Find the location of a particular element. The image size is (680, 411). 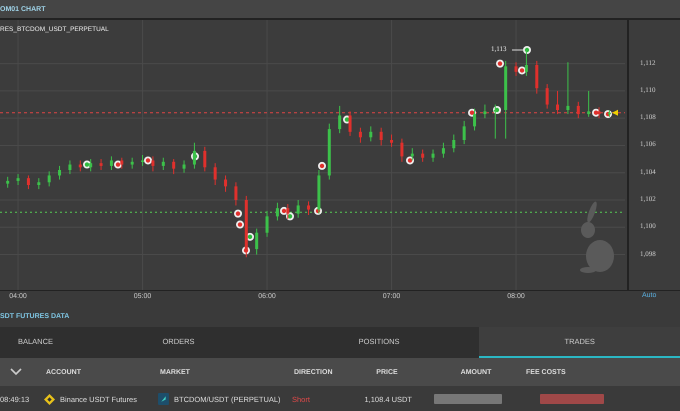

coin-logo-icon is located at coordinates (163, 399).